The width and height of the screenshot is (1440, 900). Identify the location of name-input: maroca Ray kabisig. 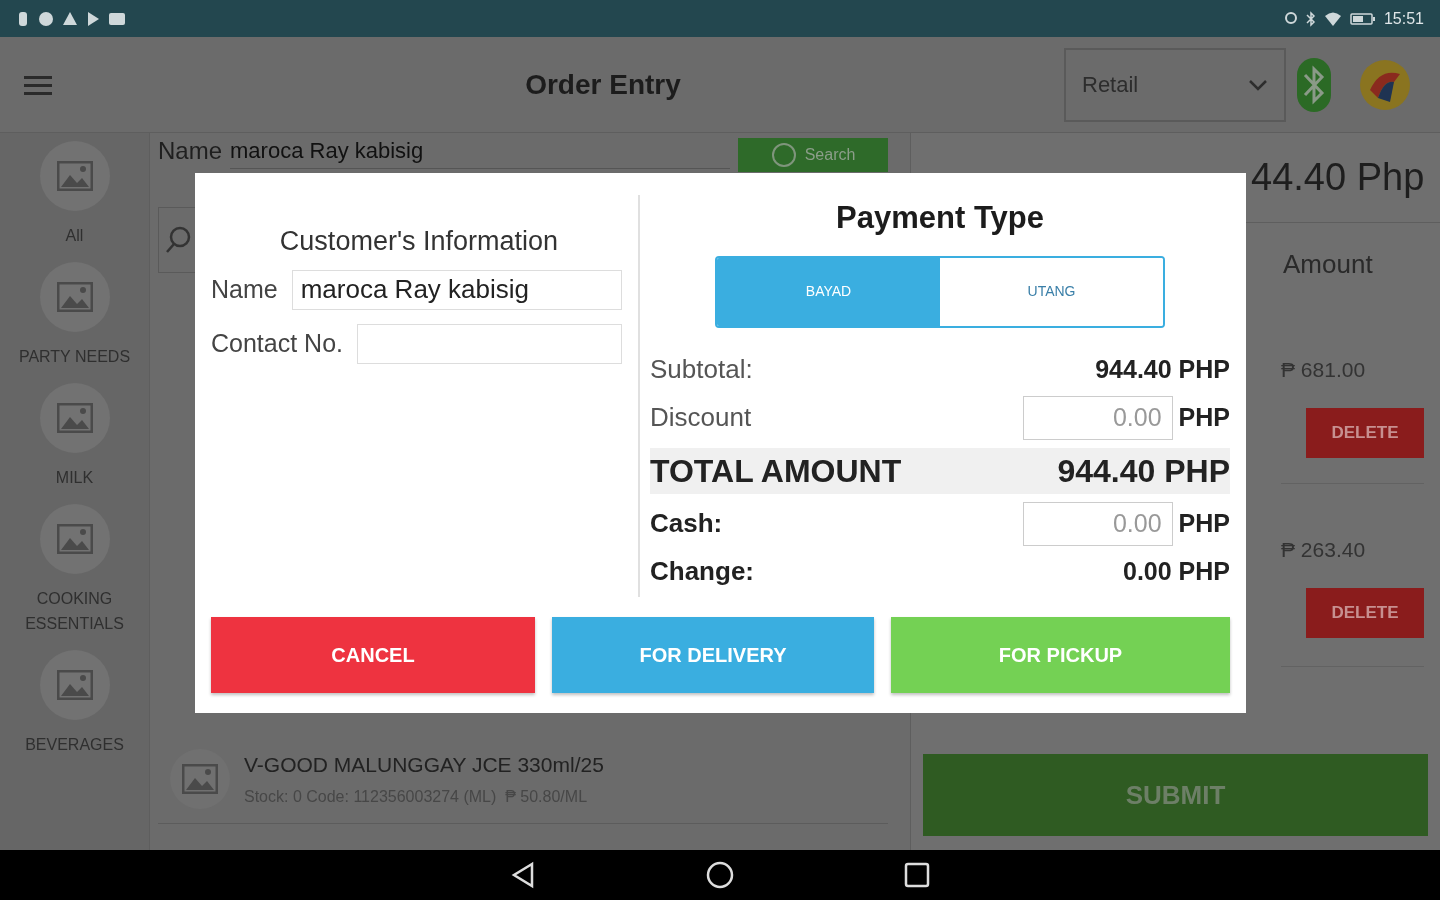
(480, 151).